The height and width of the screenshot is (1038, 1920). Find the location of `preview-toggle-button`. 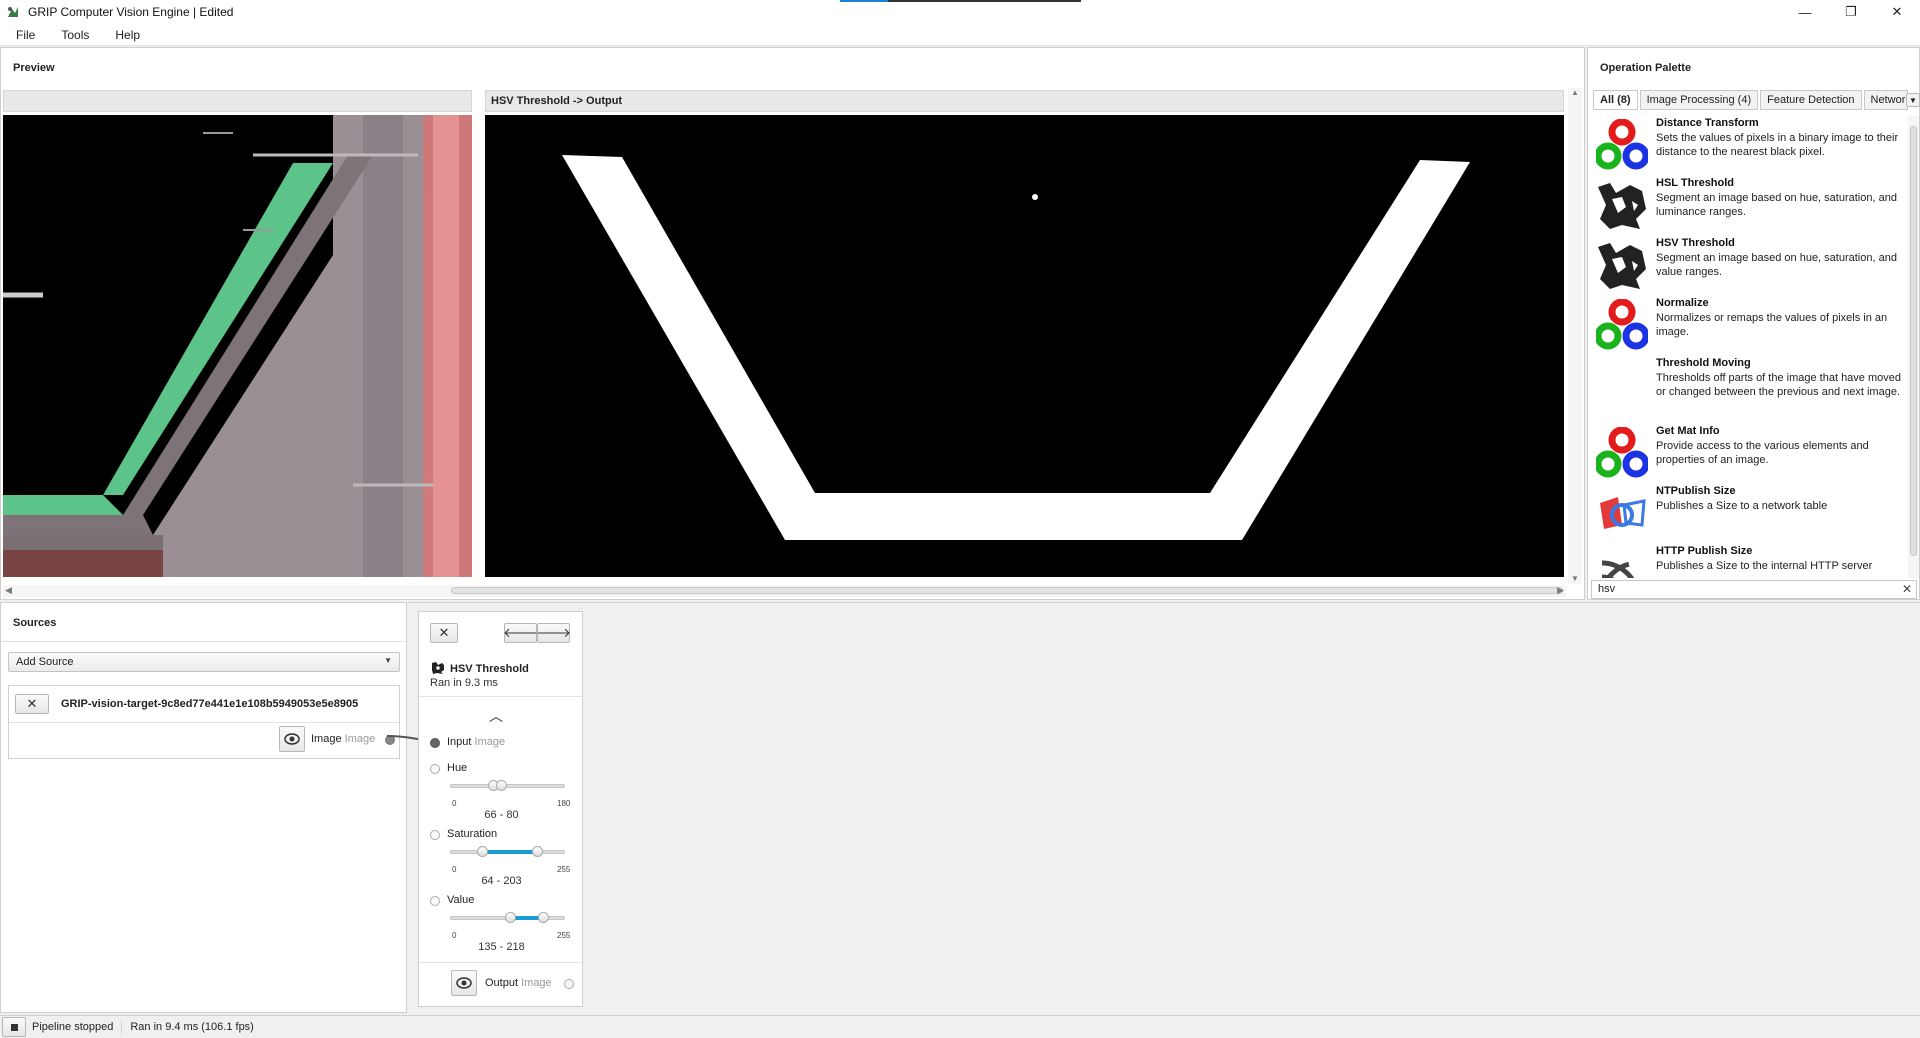

preview-toggle-button is located at coordinates (292, 739).